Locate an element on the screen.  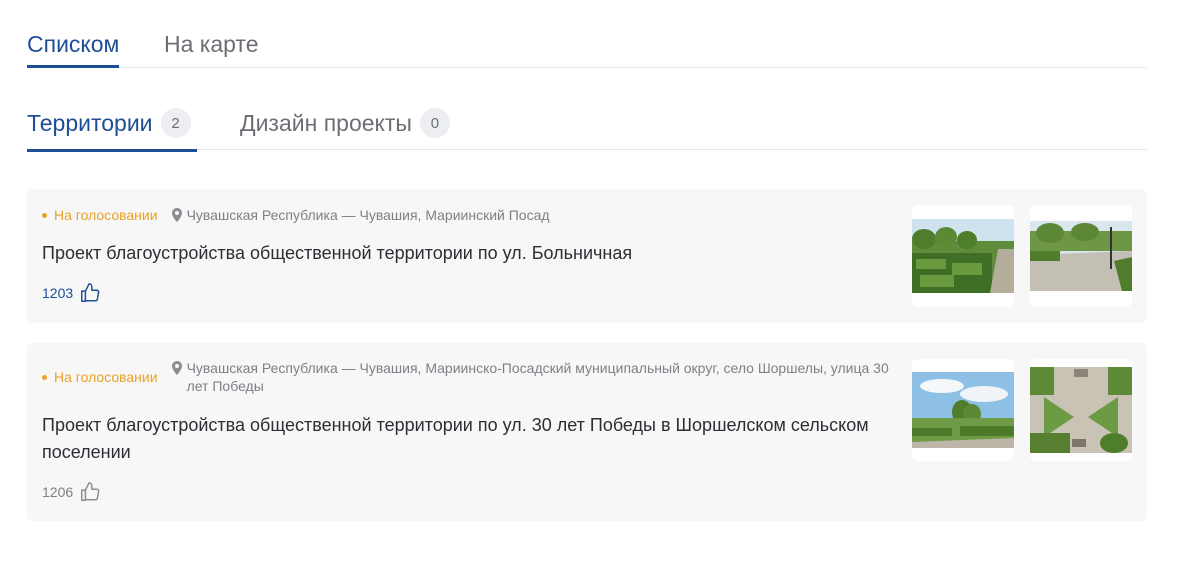
park-hedges-photo is located at coordinates (963, 256).